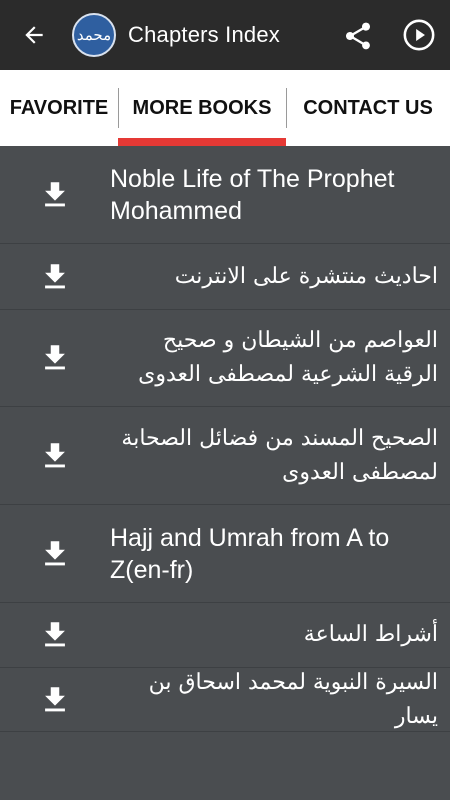  I want to click on book-row: Hajj and Umrah from A to Z(en-fr), so click(225, 554).